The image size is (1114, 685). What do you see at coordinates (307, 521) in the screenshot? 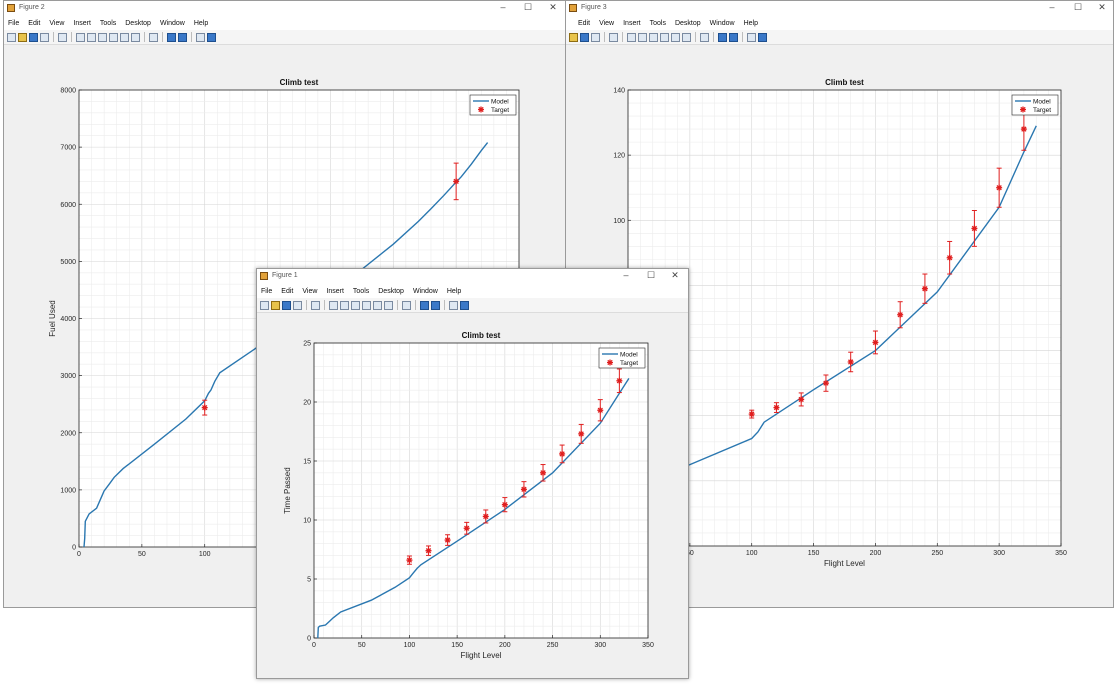
I see `y-tick-label: 10` at bounding box center [307, 521].